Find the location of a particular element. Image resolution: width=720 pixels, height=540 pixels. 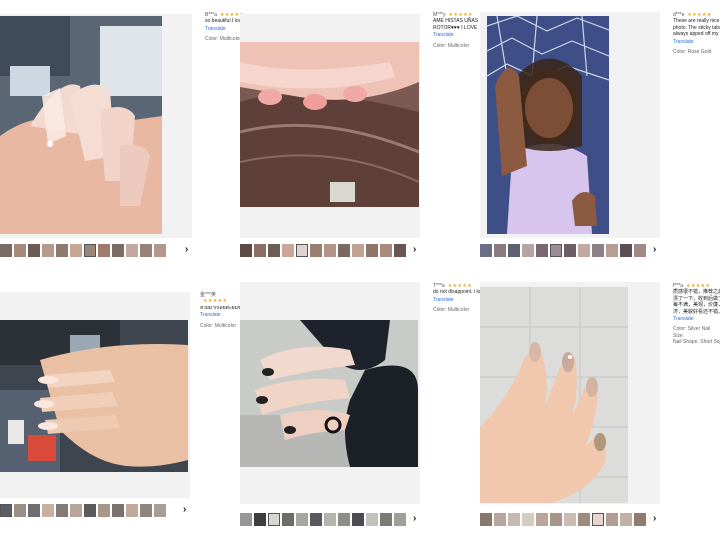

review-text: AME HISTAS UÑAS SE is located at coordinates (460, 21).